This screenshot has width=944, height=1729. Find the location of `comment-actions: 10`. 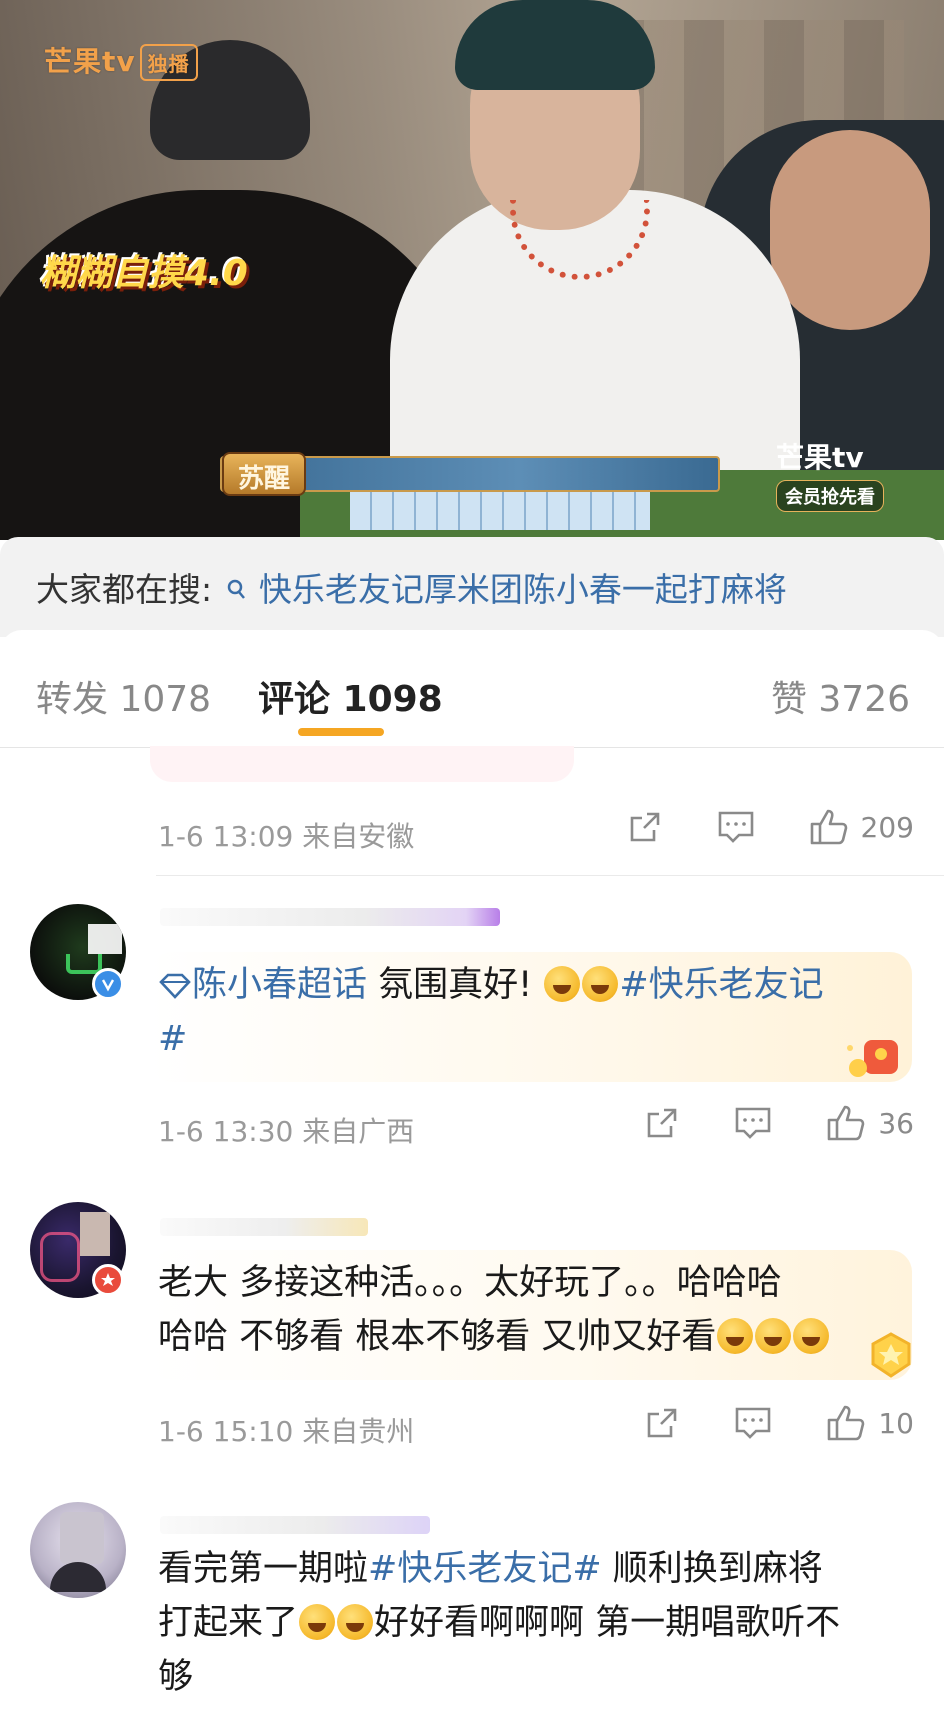

comment-actions: 10 is located at coordinates (779, 1423).